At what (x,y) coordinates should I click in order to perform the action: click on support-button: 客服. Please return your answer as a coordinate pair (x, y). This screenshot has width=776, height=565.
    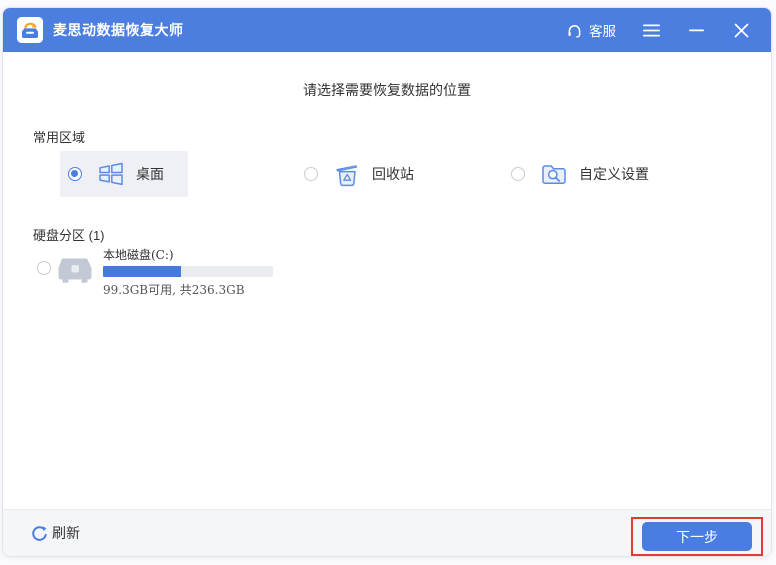
    Looking at the image, I should click on (591, 30).